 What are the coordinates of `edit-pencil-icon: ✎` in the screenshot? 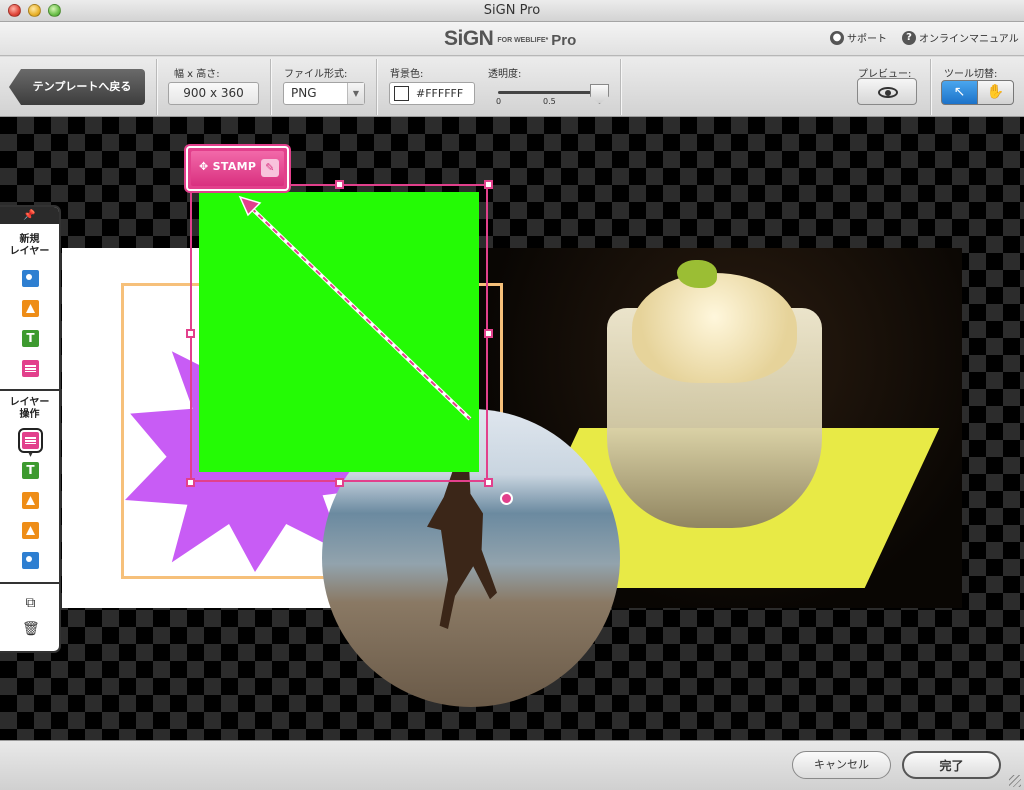 It's located at (270, 168).